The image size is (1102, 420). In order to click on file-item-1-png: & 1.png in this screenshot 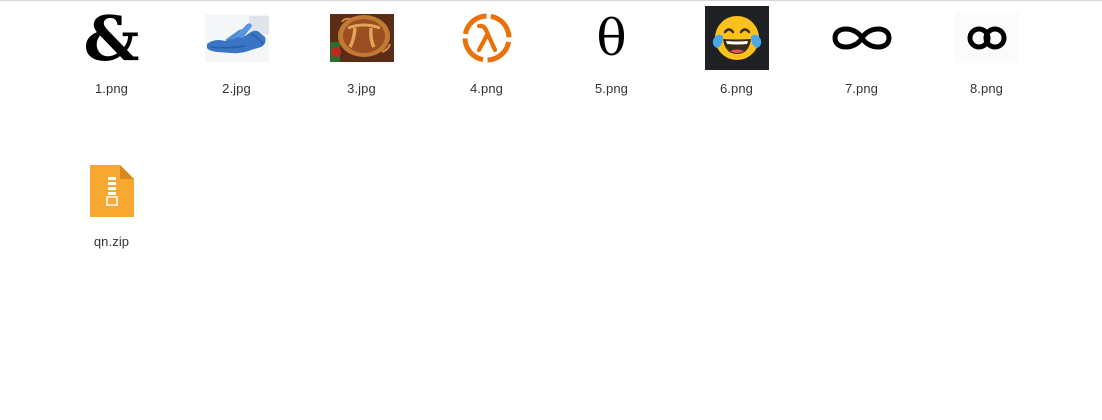, I will do `click(111, 75)`.